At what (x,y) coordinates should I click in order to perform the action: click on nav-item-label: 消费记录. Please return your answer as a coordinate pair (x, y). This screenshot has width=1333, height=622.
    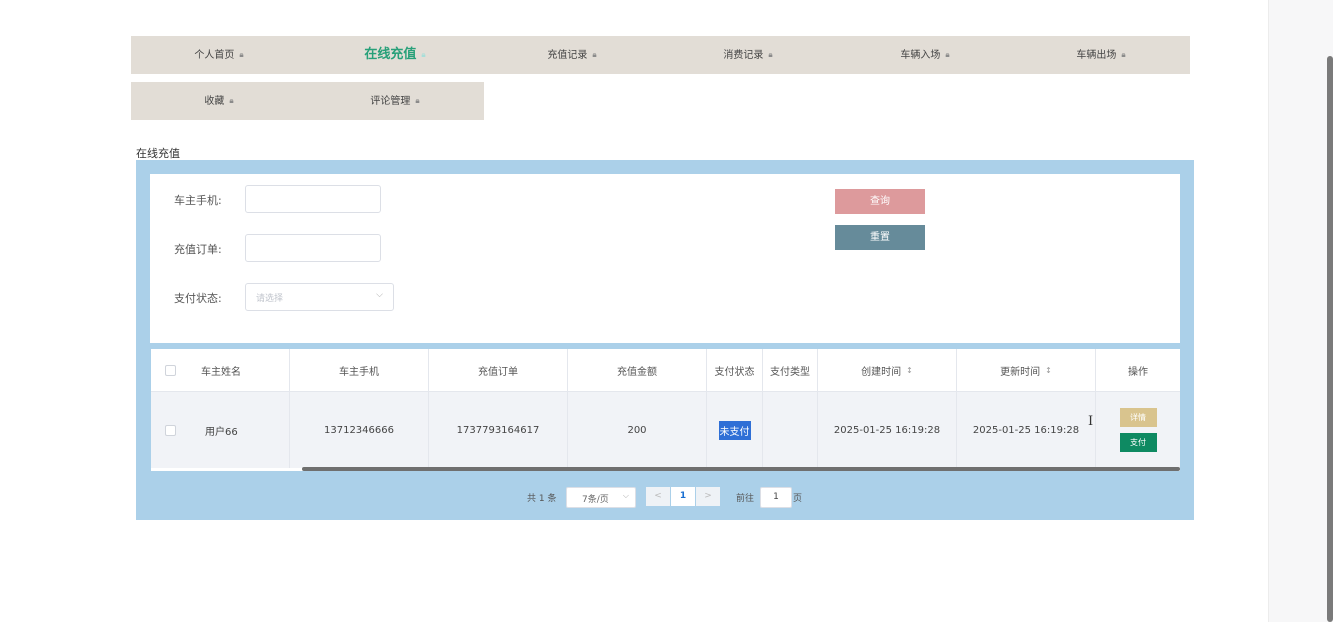
    Looking at the image, I should click on (743, 55).